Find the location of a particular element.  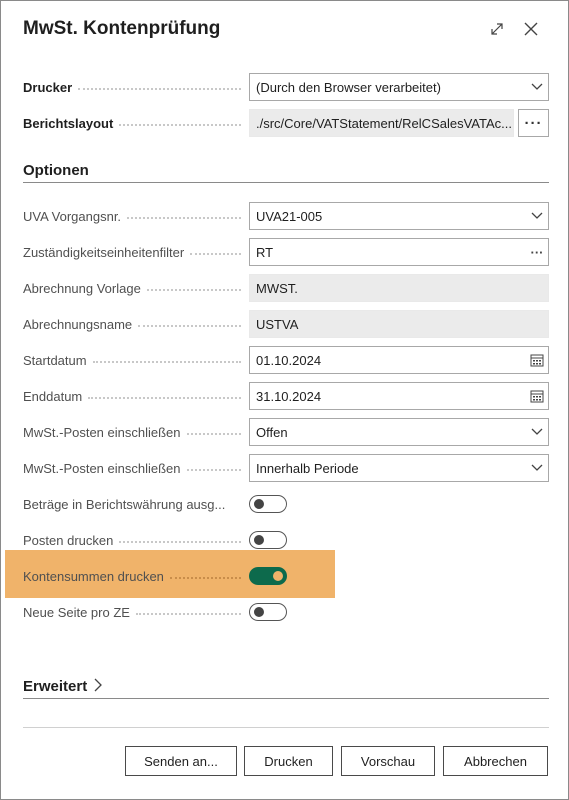

print-account-totals-row: Kontensummen drucken is located at coordinates (286, 576).